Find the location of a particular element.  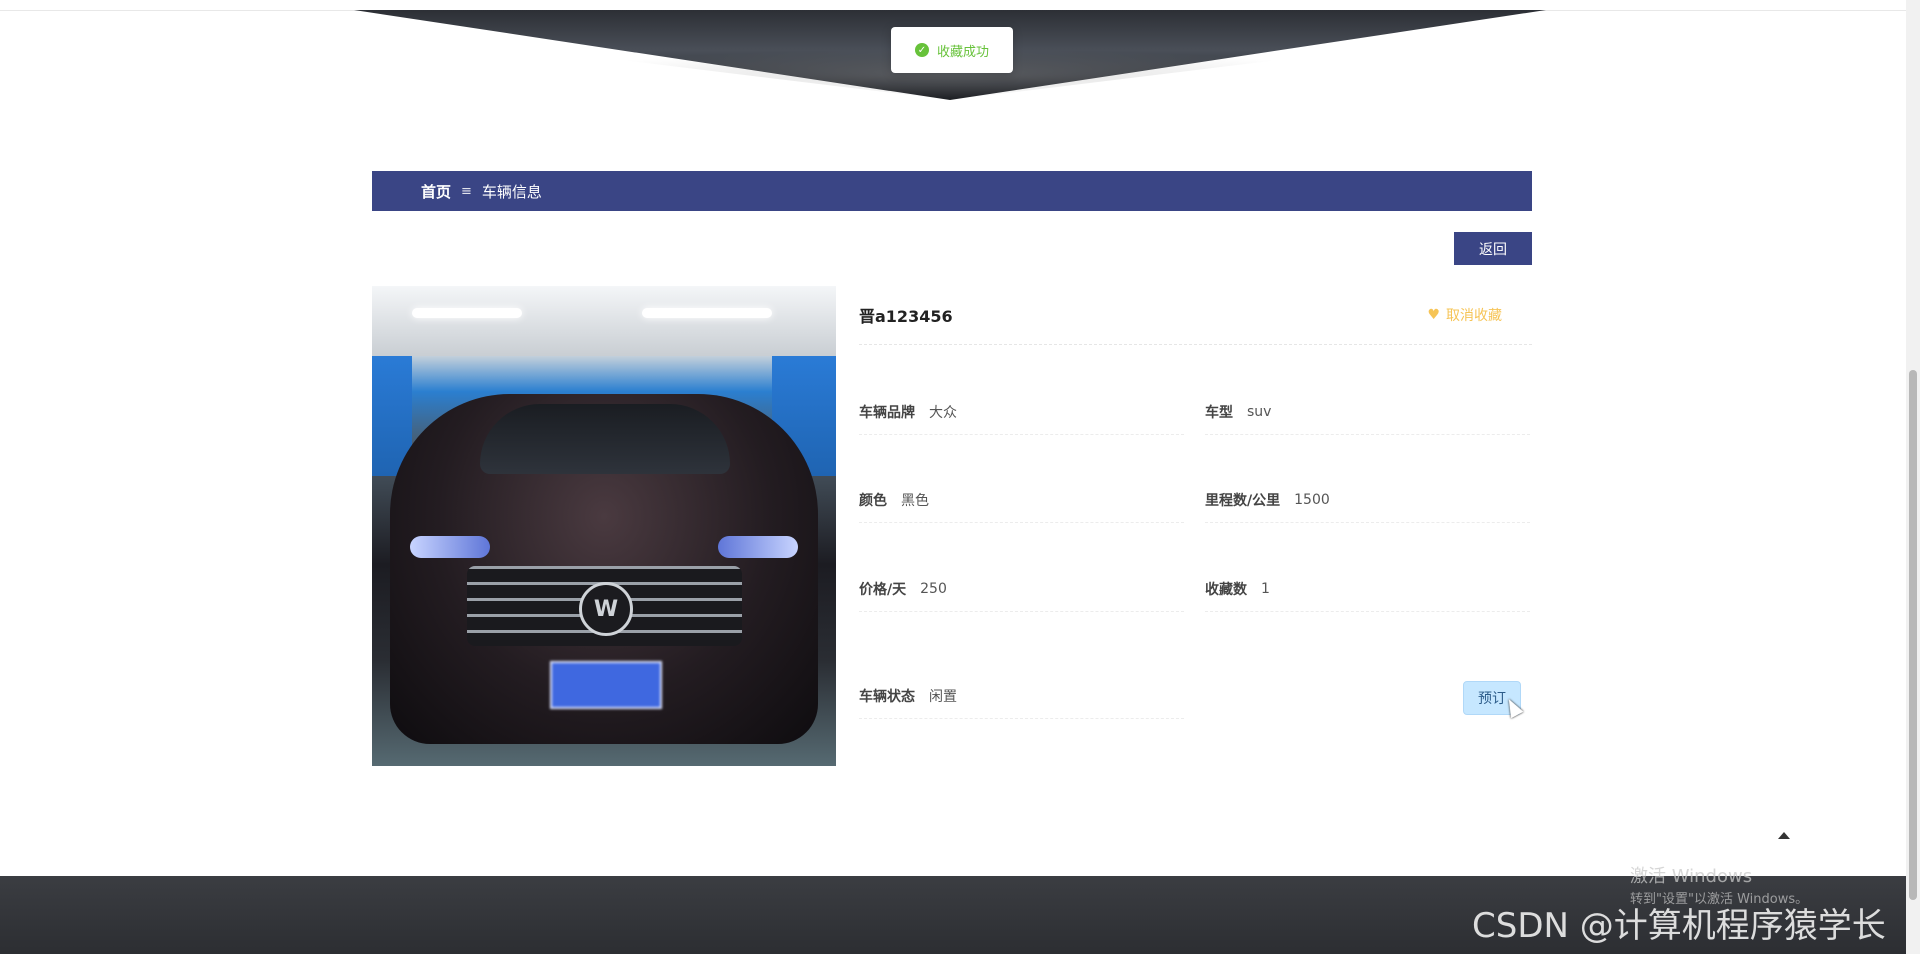

field-model: 车型 suv is located at coordinates (1367, 412).